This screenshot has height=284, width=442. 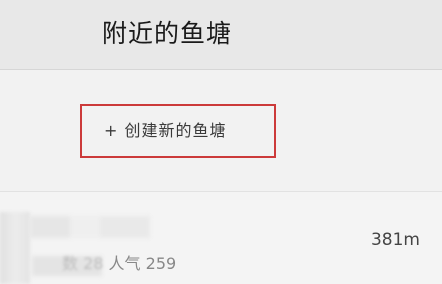 What do you see at coordinates (83, 263) in the screenshot?
I see `pond-member-count: 数 28` at bounding box center [83, 263].